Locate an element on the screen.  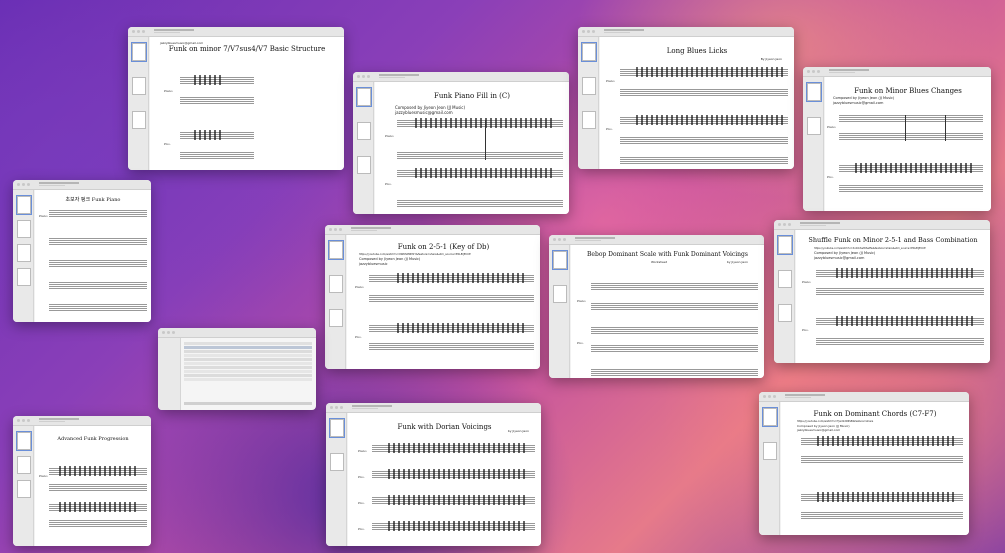
file-list-window is located at coordinates (237, 369).